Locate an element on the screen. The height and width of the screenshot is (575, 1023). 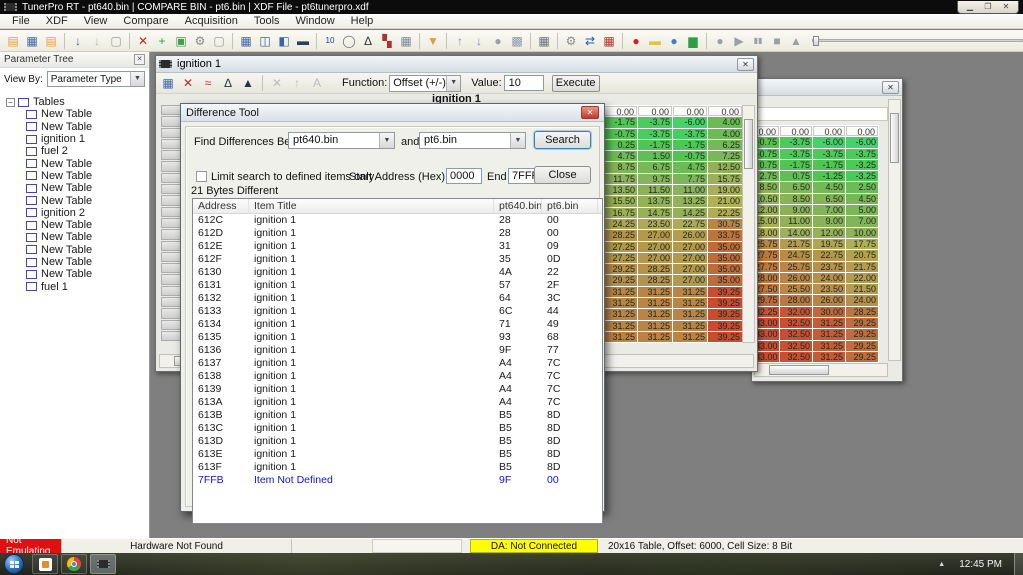
diff-row: 6136 ignition 1 9F 77 is located at coordinates (397, 350).